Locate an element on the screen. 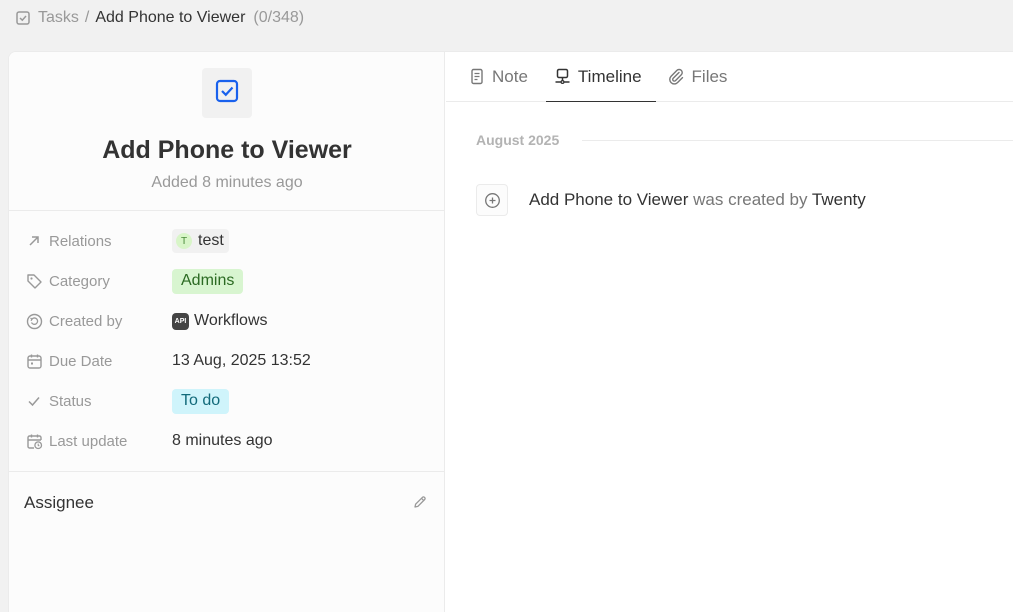  arrow-up-right-icon is located at coordinates (34, 241).